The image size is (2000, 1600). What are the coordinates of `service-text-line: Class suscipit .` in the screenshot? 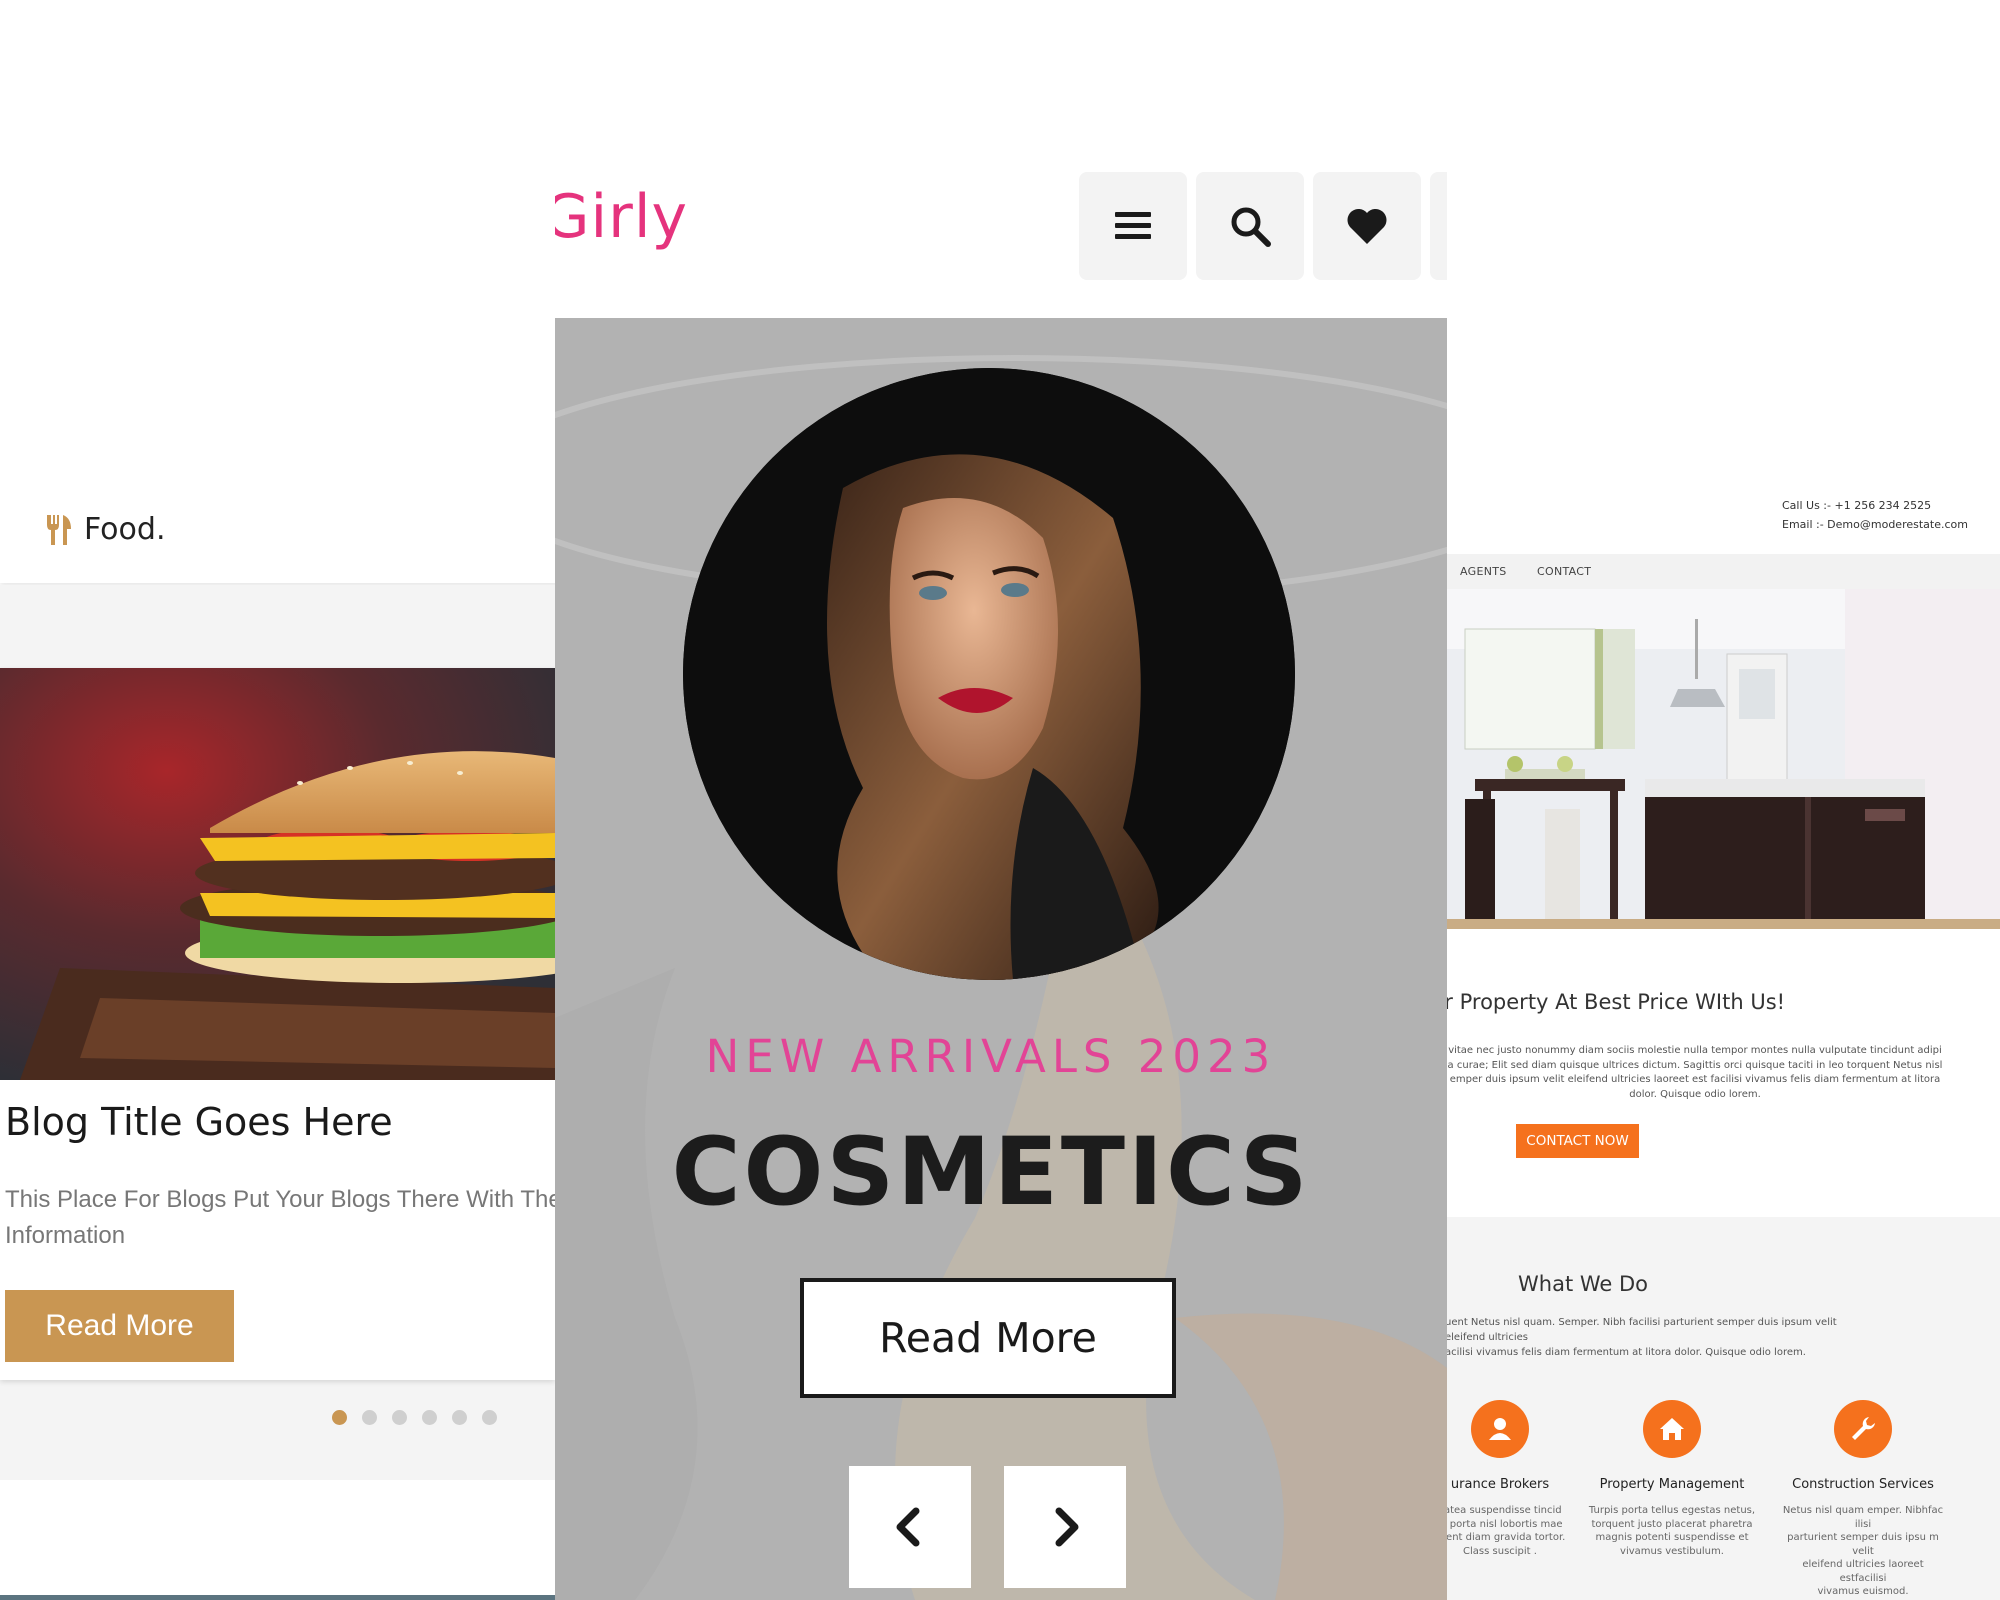 It's located at (1500, 1551).